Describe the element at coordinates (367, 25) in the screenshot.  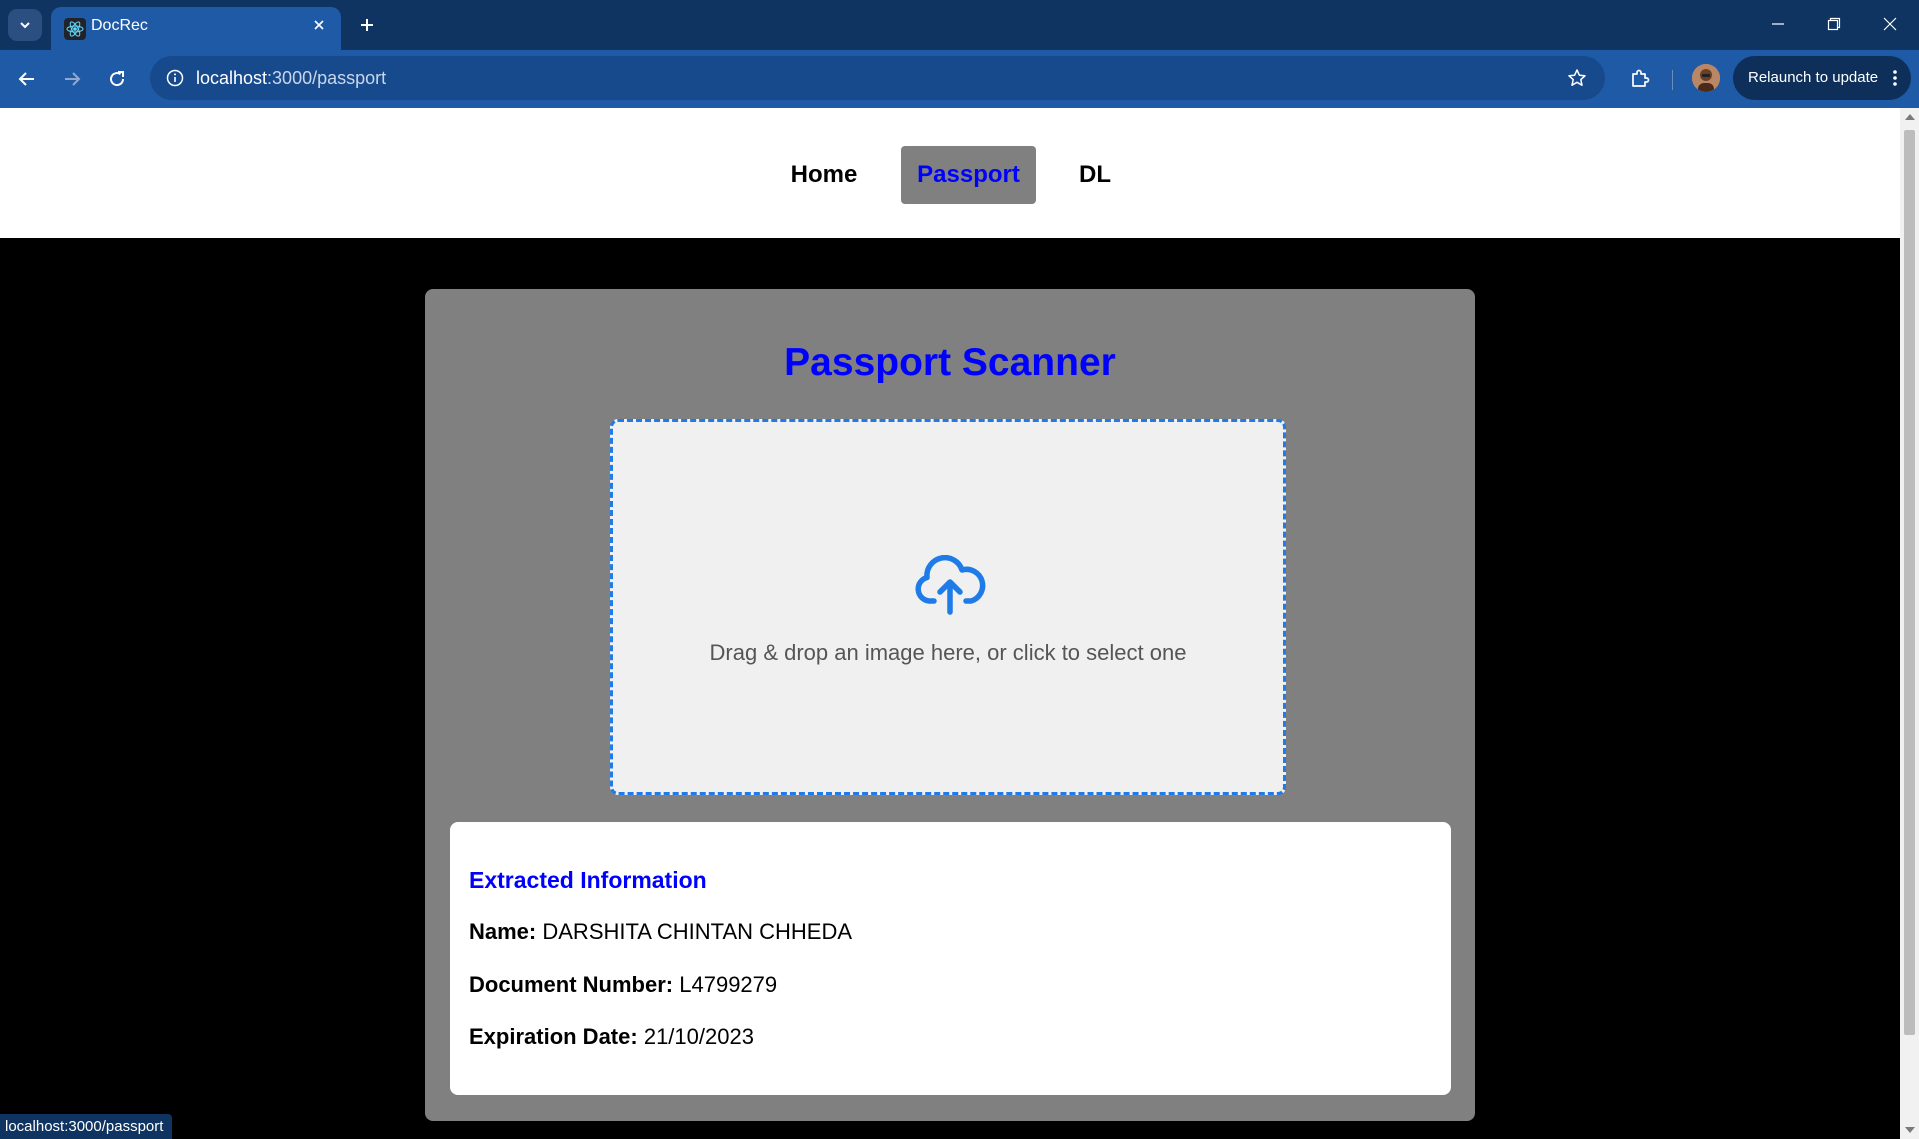
I see `new-tab-plus-icon` at that location.